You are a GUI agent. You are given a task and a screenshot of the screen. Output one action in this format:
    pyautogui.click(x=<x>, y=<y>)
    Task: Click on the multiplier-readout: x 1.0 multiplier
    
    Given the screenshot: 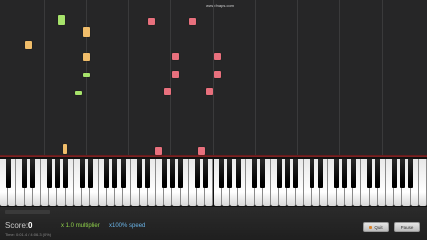 What is the action you would take?
    pyautogui.click(x=80, y=226)
    